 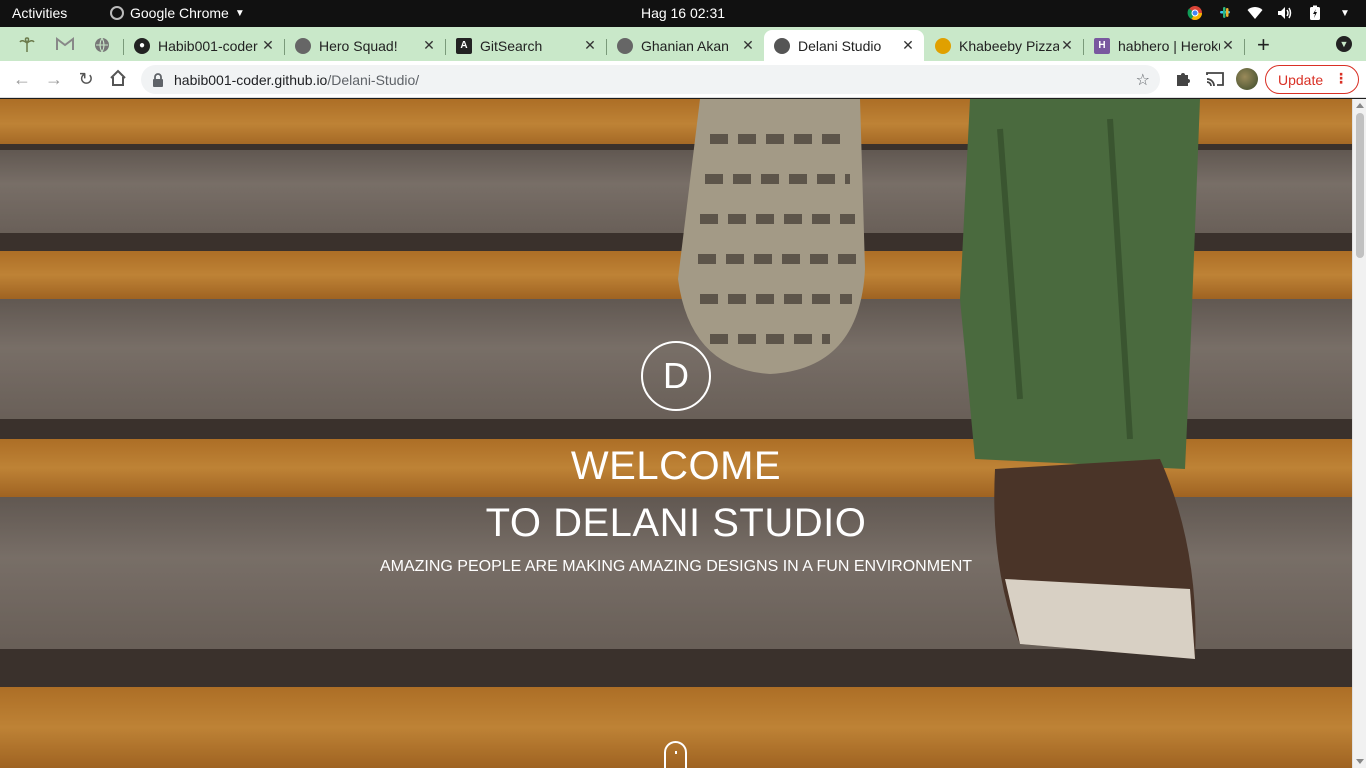 What do you see at coordinates (771, 236) in the screenshot?
I see `sneaker-illustration` at bounding box center [771, 236].